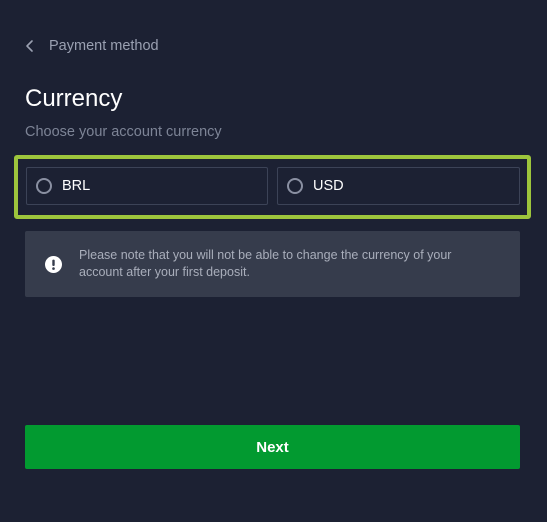 This screenshot has height=522, width=547. Describe the element at coordinates (104, 46) in the screenshot. I see `back-link-label: Payment method` at that location.